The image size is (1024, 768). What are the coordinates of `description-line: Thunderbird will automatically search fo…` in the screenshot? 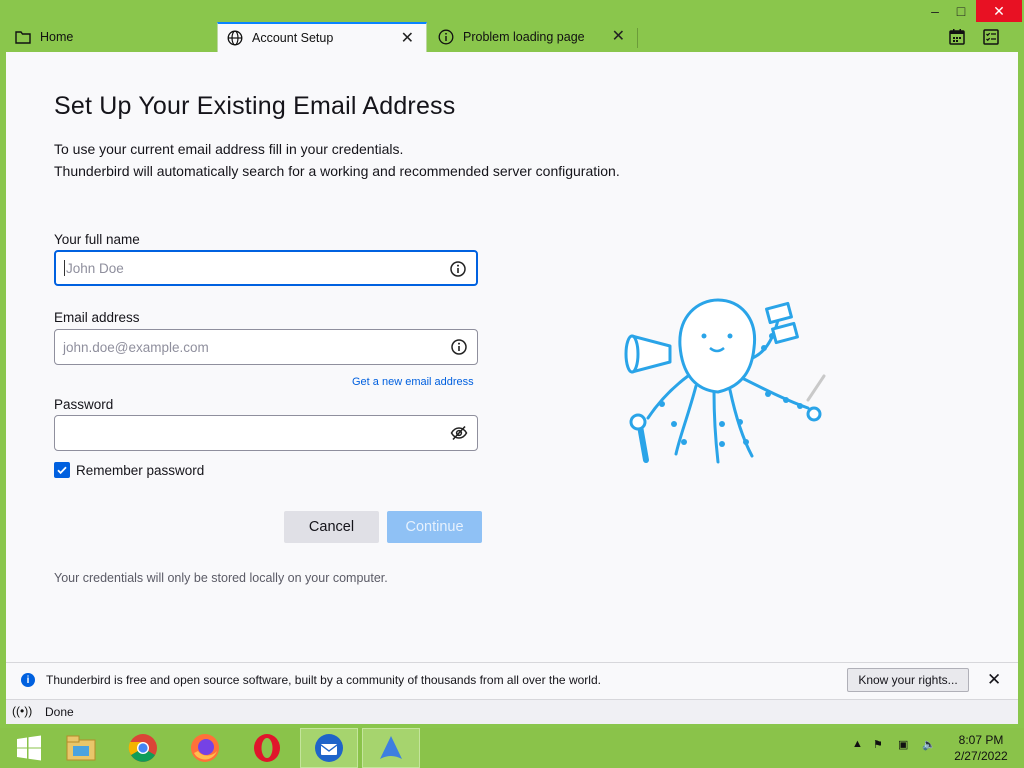 It's located at (337, 171).